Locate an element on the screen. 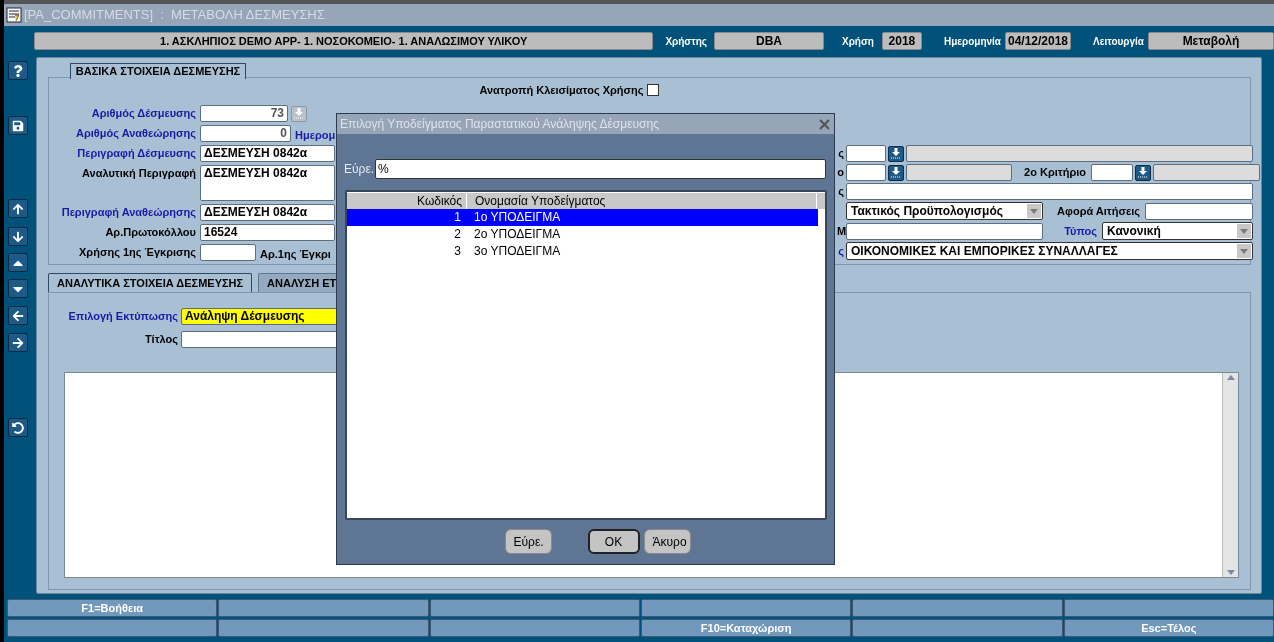 Image resolution: width=1274 pixels, height=642 pixels. field-label: ο is located at coordinates (840, 172).